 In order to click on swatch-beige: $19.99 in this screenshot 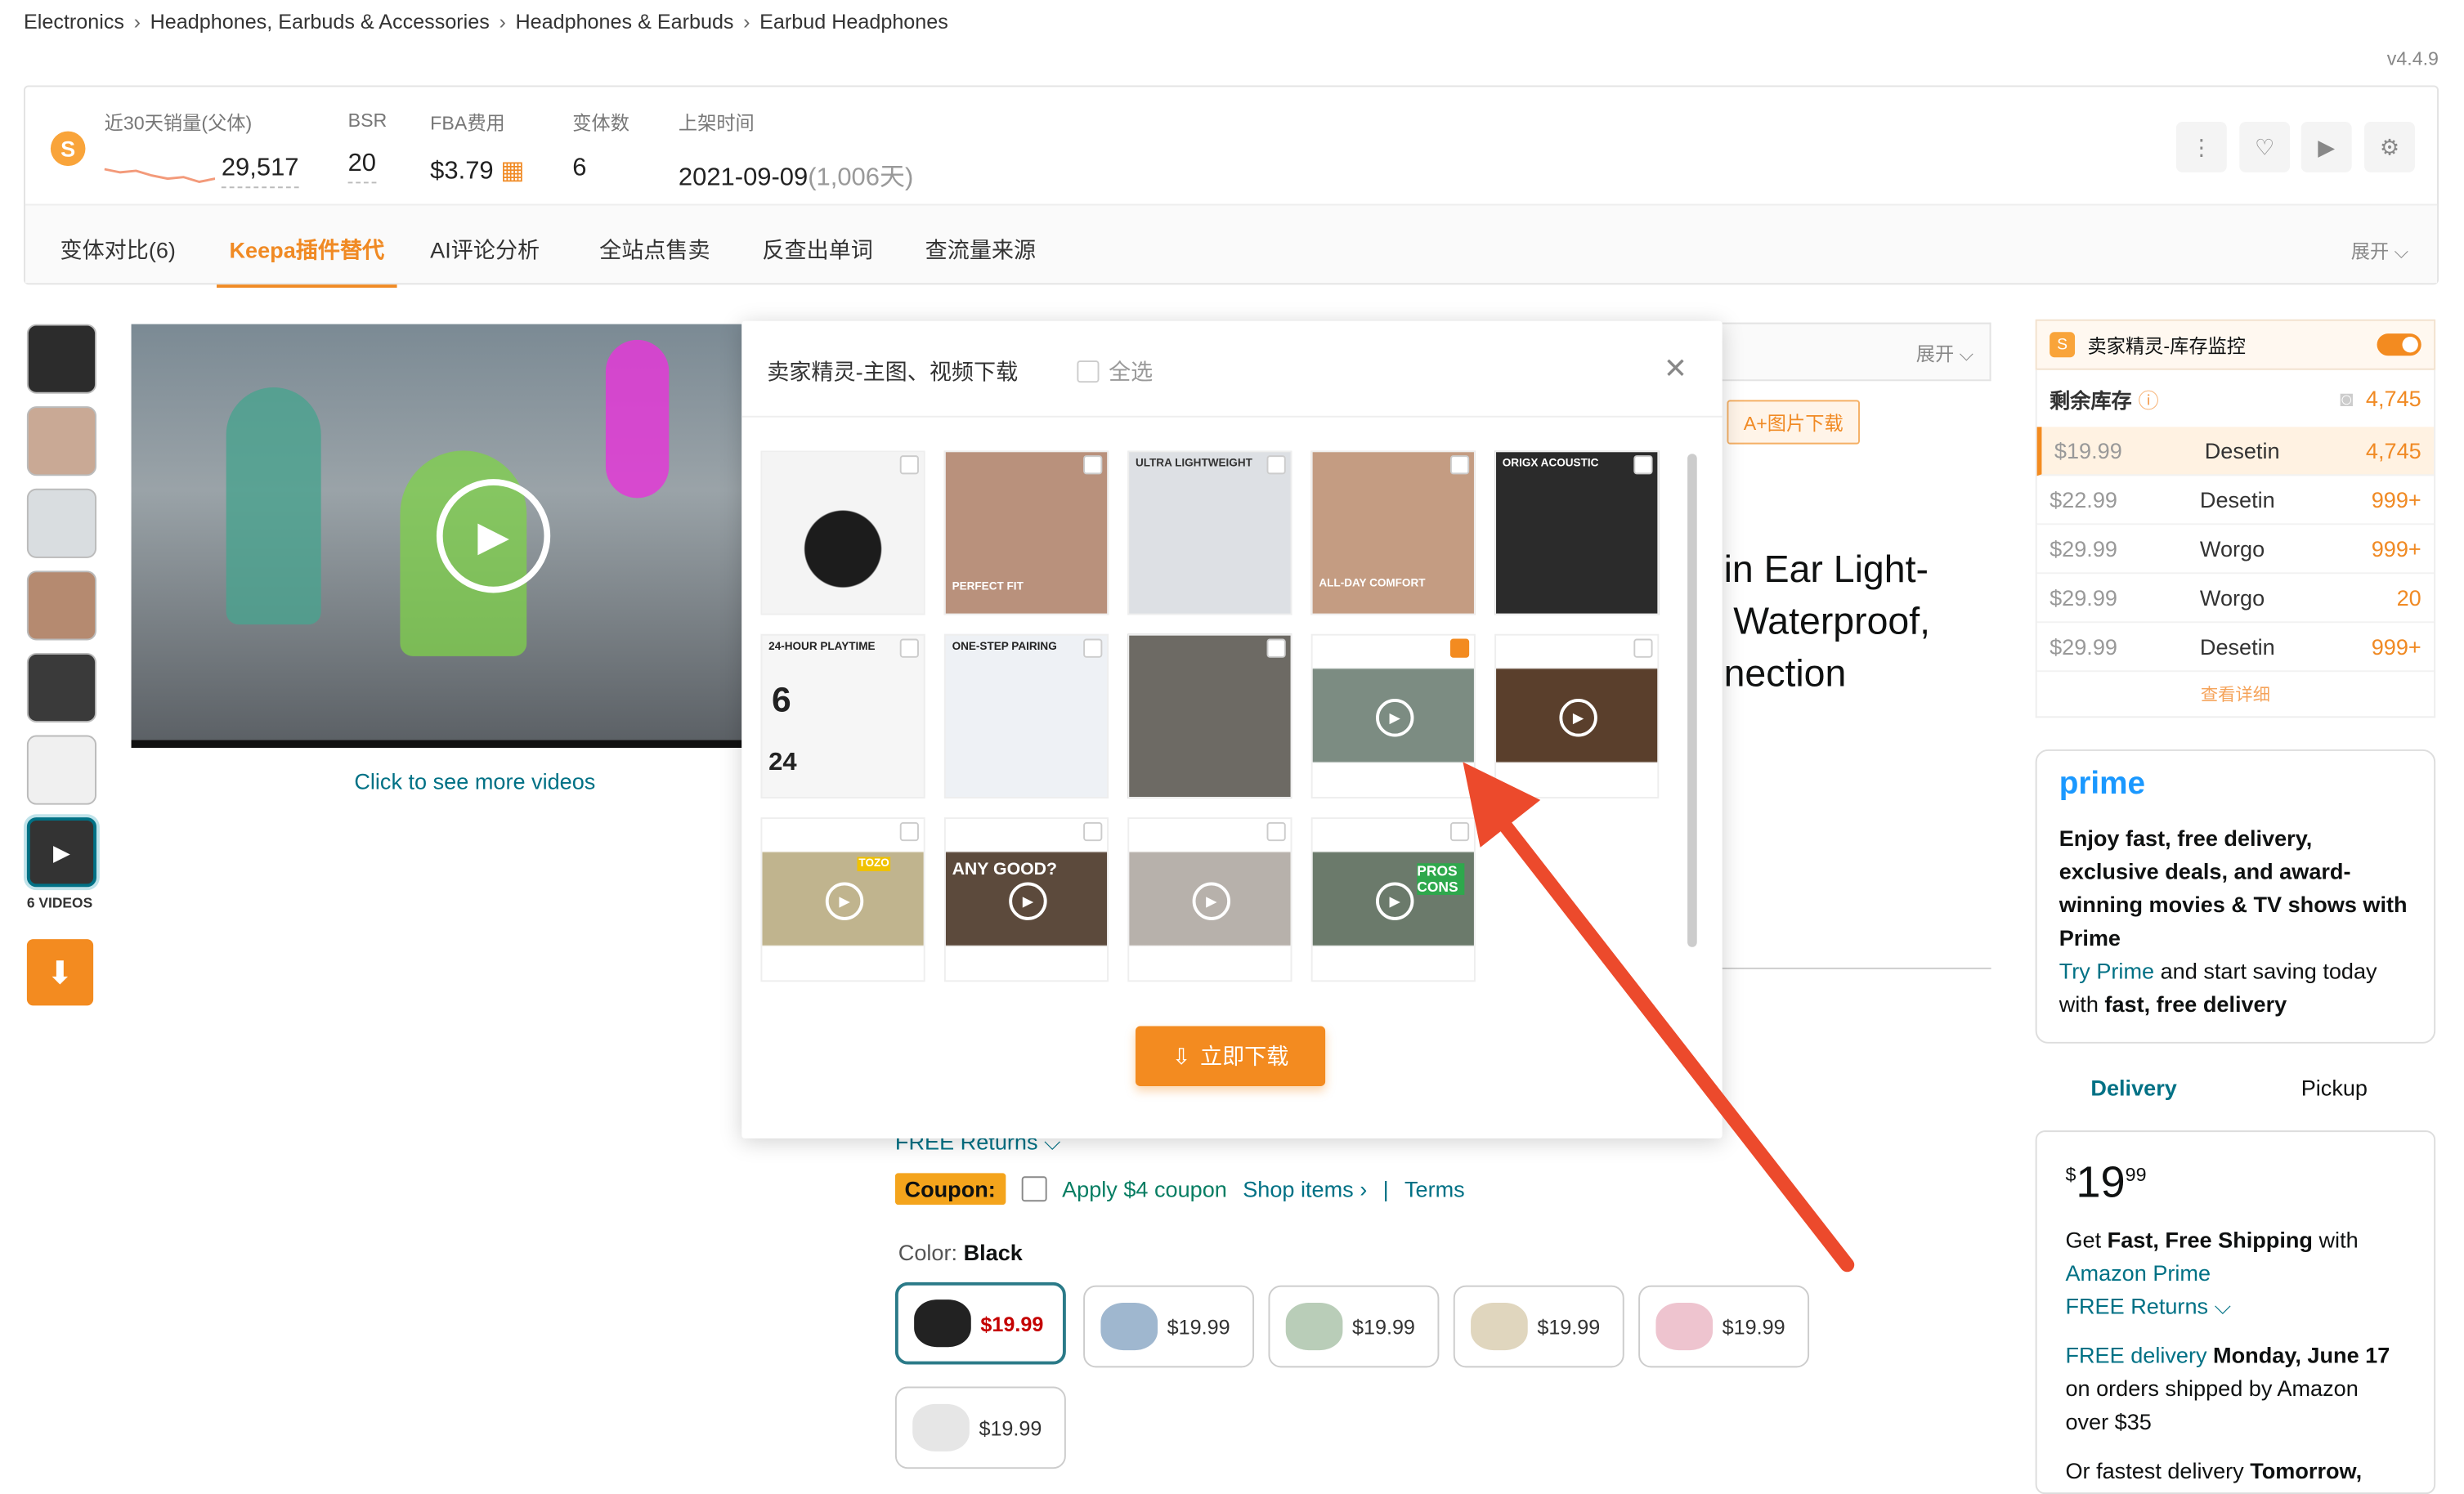, I will do `click(1538, 1326)`.